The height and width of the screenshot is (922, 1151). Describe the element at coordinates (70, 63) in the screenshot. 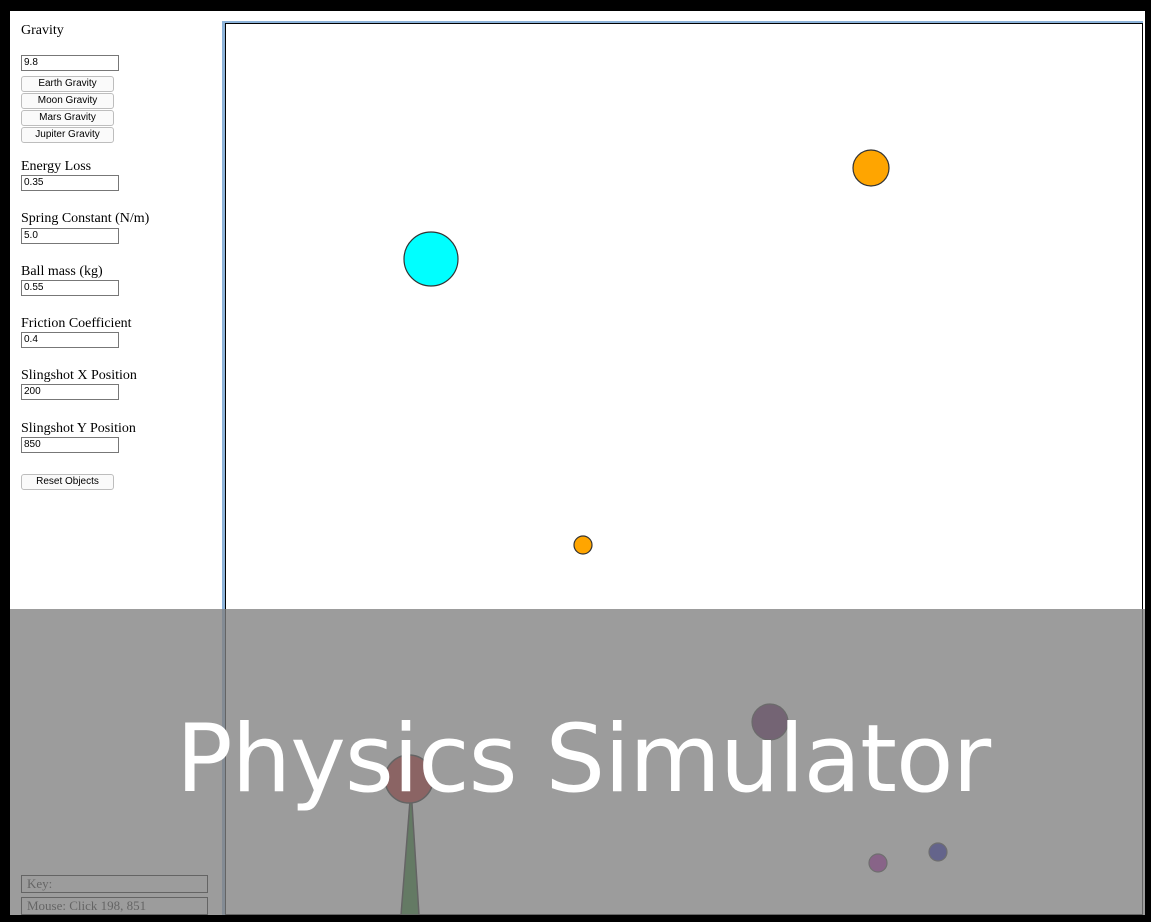

I see `gravity-input` at that location.